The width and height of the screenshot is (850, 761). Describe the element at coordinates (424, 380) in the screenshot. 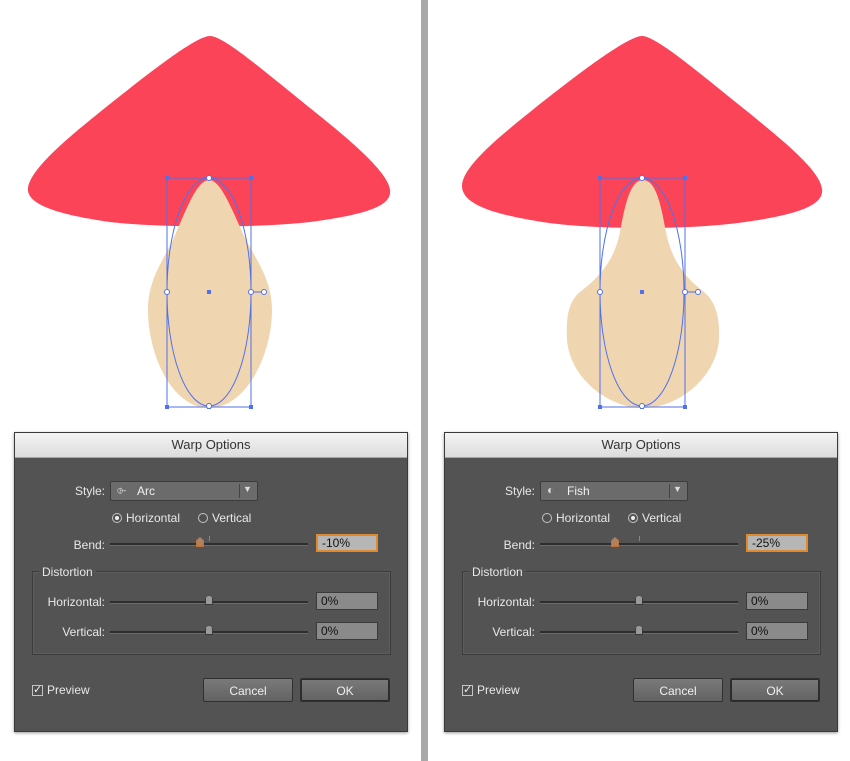

I see `panel-divider` at that location.